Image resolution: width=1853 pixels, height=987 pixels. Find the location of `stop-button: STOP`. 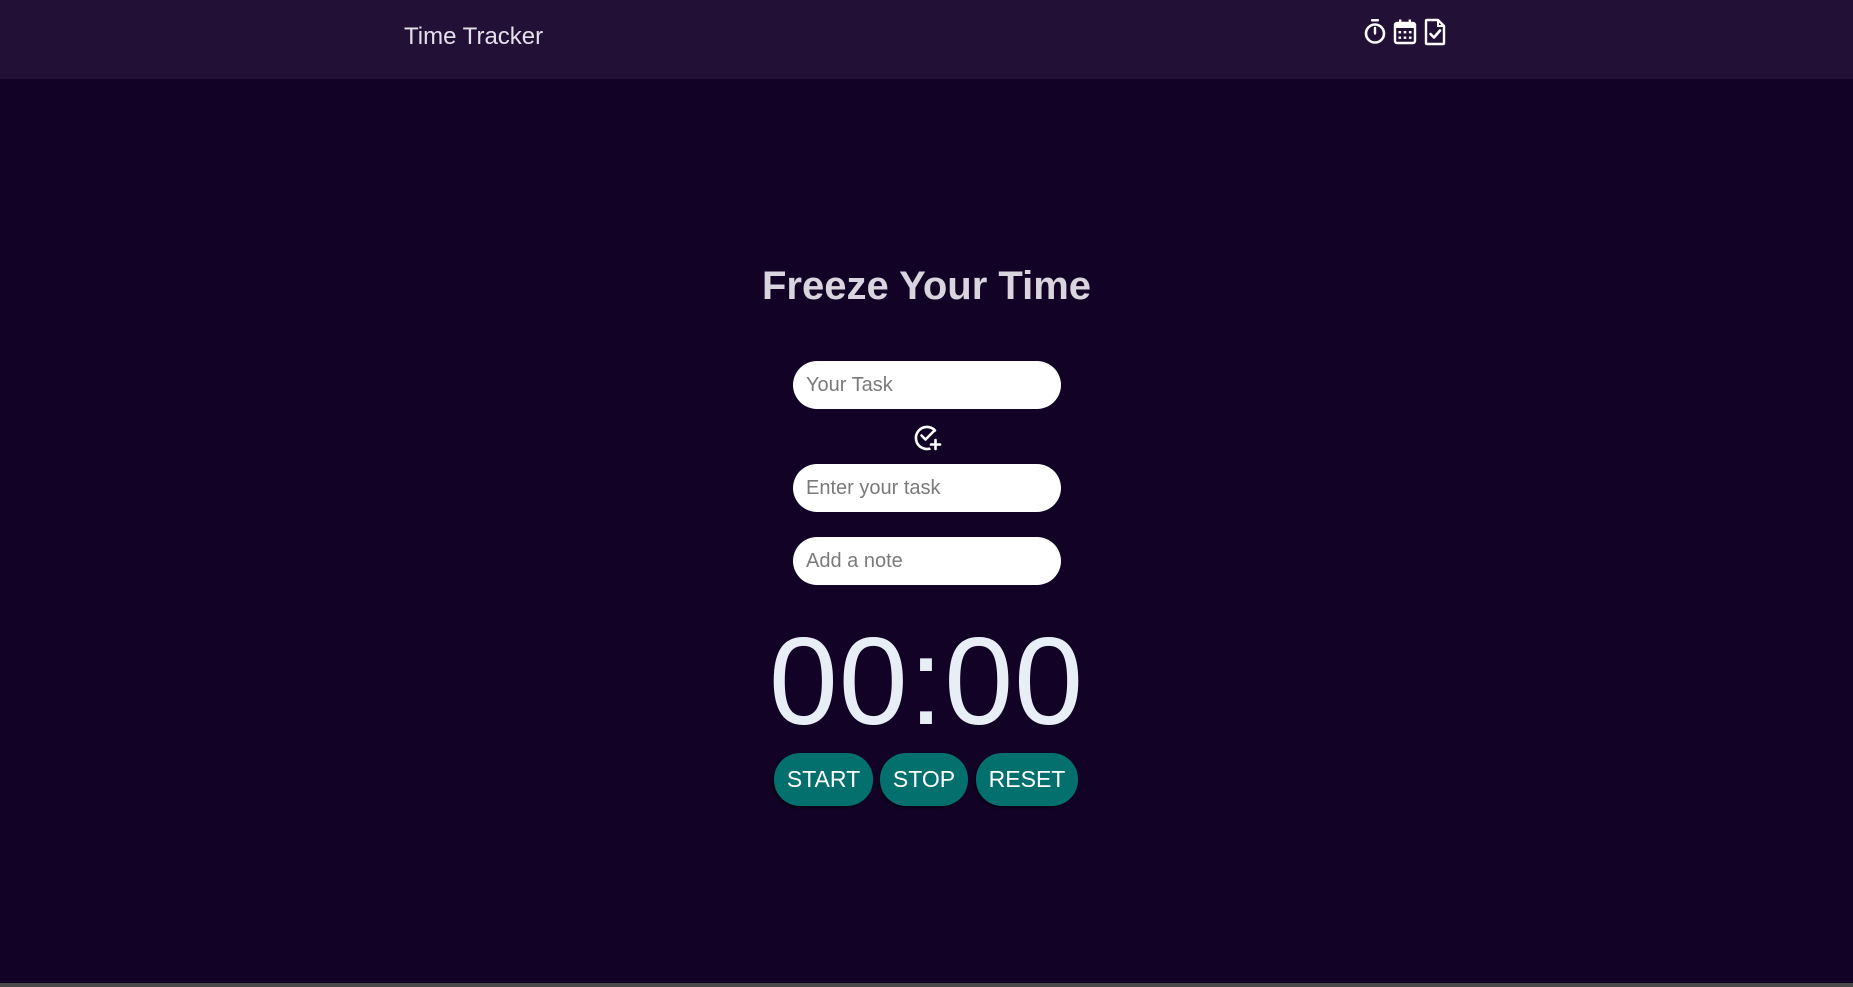

stop-button: STOP is located at coordinates (924, 779).